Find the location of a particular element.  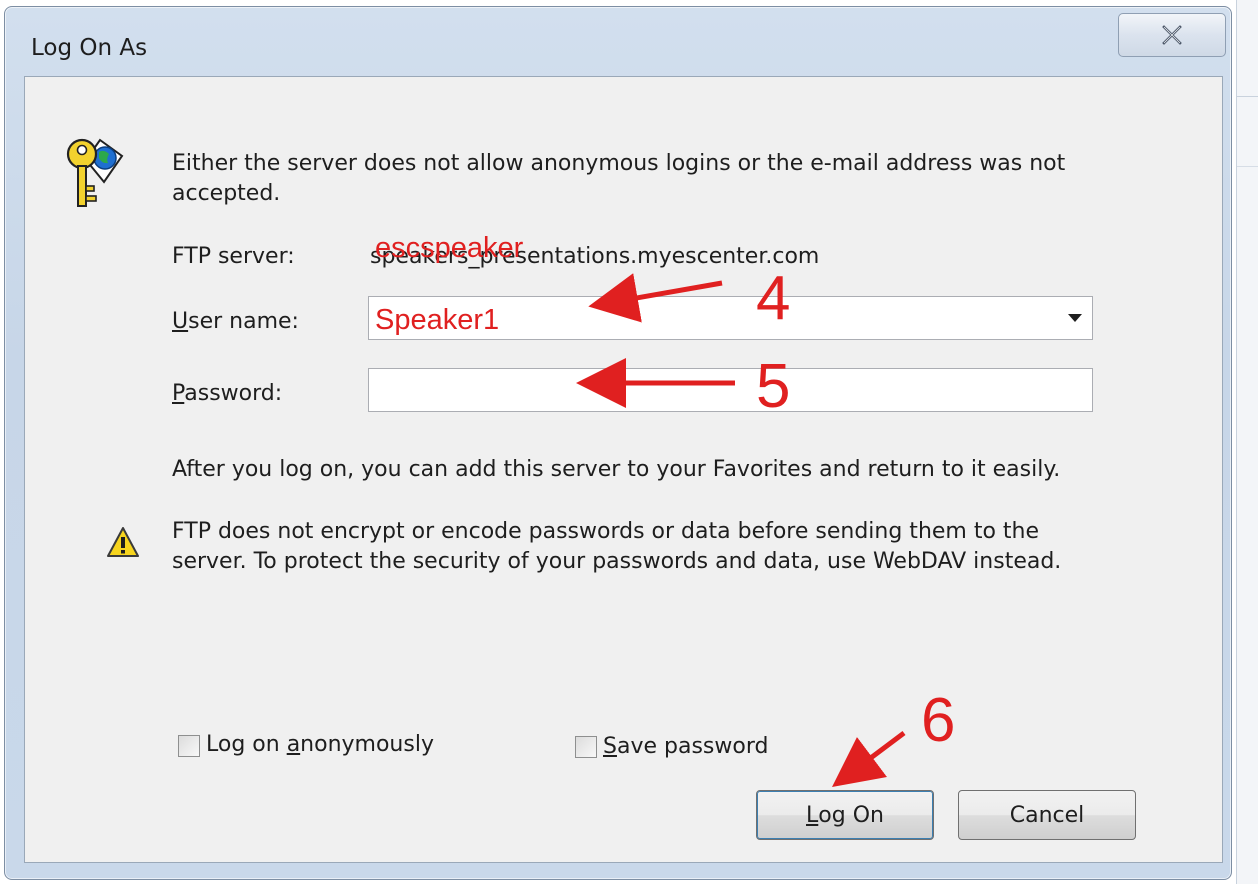

ftp-server-label: FTP server: is located at coordinates (233, 256).